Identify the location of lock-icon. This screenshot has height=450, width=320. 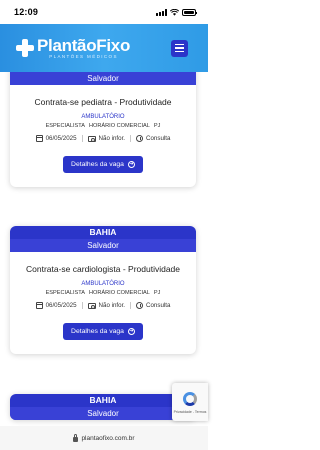
(76, 437).